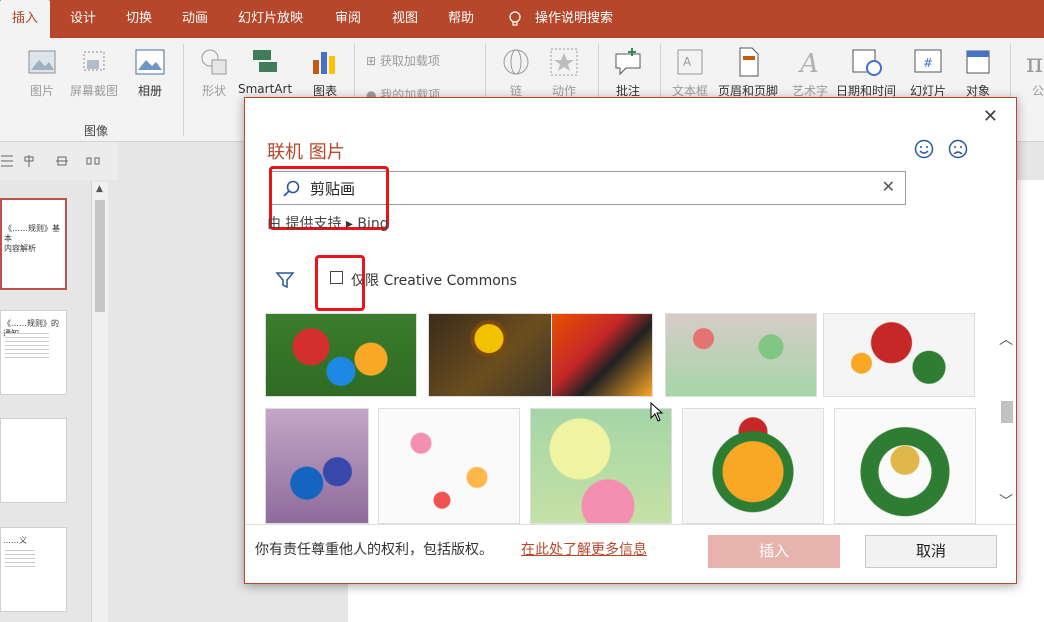 This screenshot has height=622, width=1044. What do you see at coordinates (449, 466) in the screenshot?
I see `result-image-clipart-assortment` at bounding box center [449, 466].